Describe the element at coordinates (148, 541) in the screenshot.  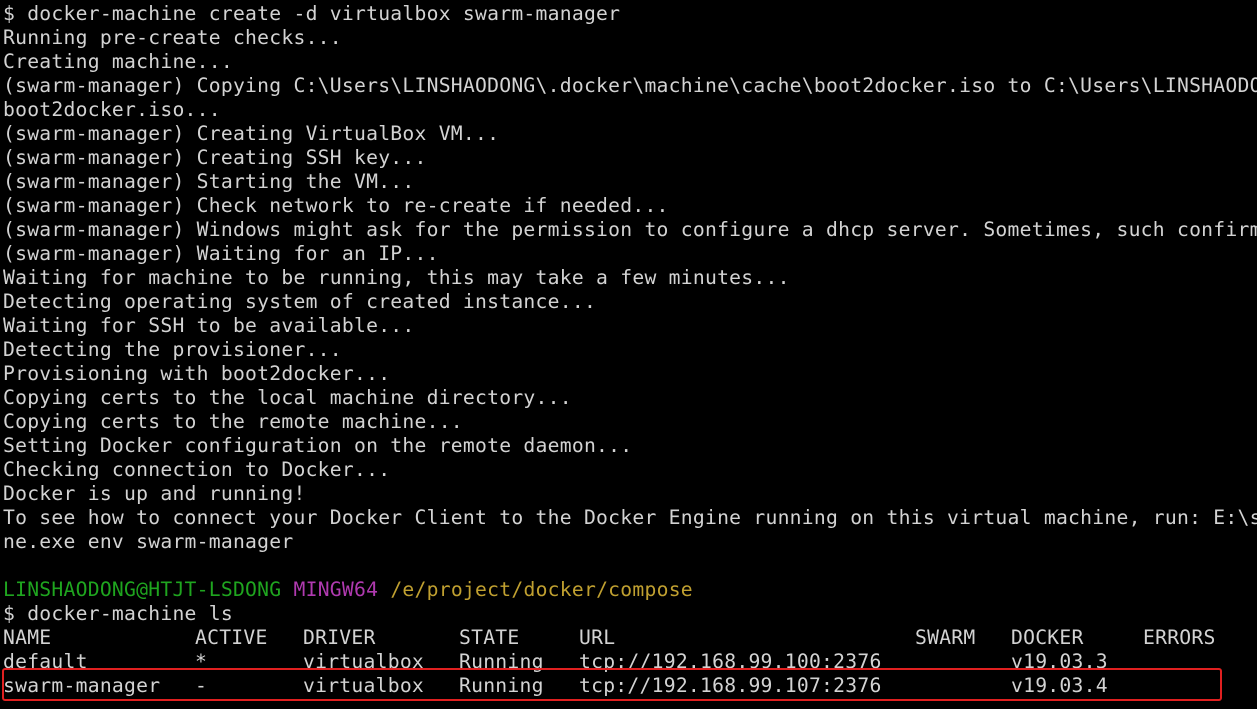
I see `output-line: ne.exe env swarm-manager` at that location.